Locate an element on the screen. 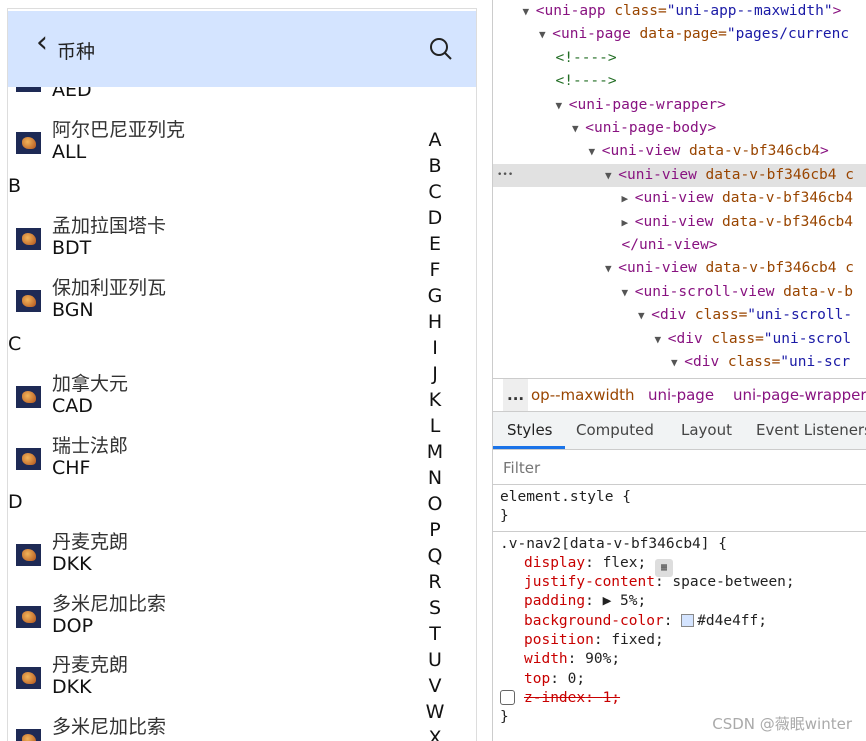 The width and height of the screenshot is (866, 741). tag-name: uni-view is located at coordinates (661, 174).